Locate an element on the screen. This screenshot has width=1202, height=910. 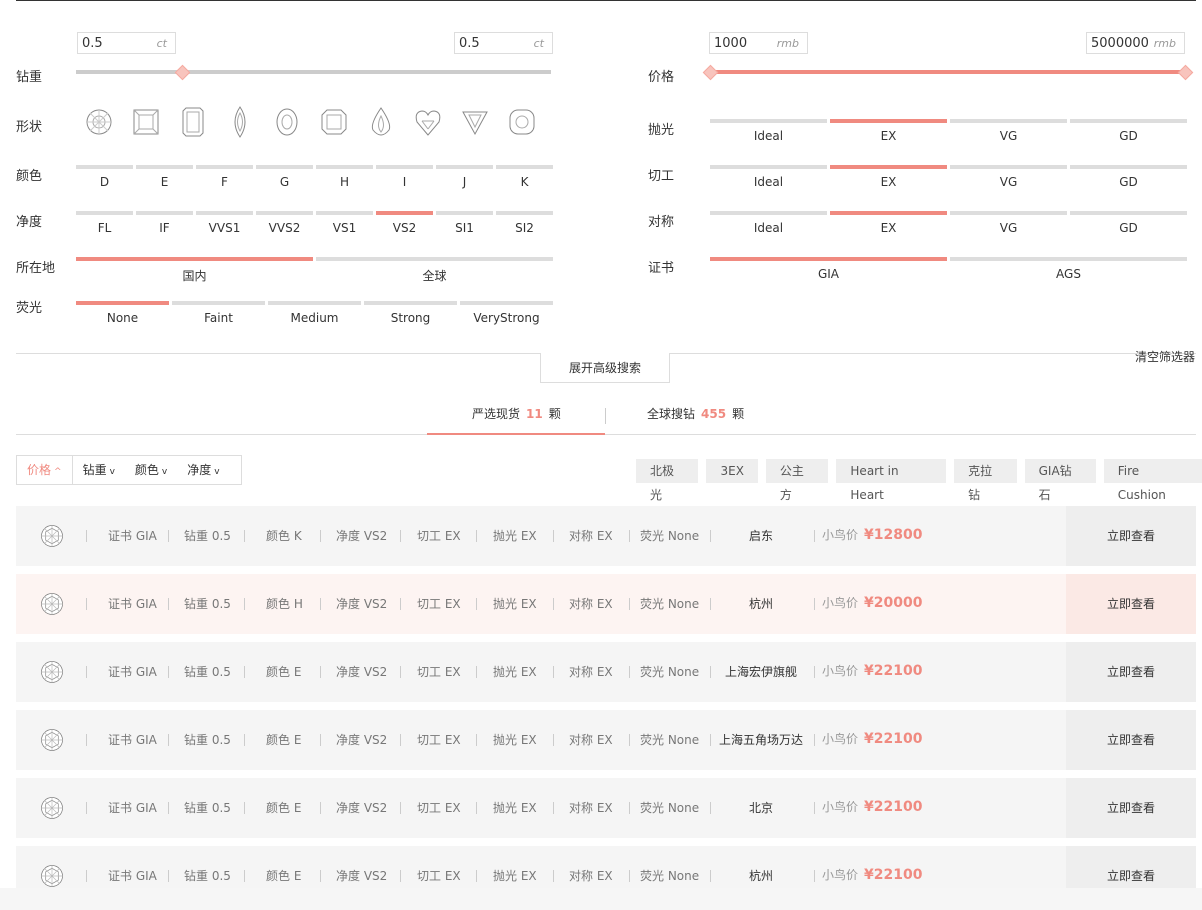
color-option-h: H is located at coordinates (344, 178).